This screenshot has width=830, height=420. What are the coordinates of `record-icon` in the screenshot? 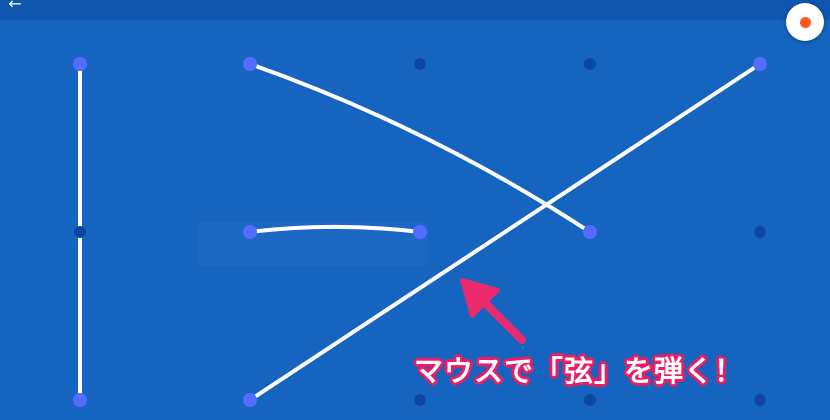 It's located at (805, 22).